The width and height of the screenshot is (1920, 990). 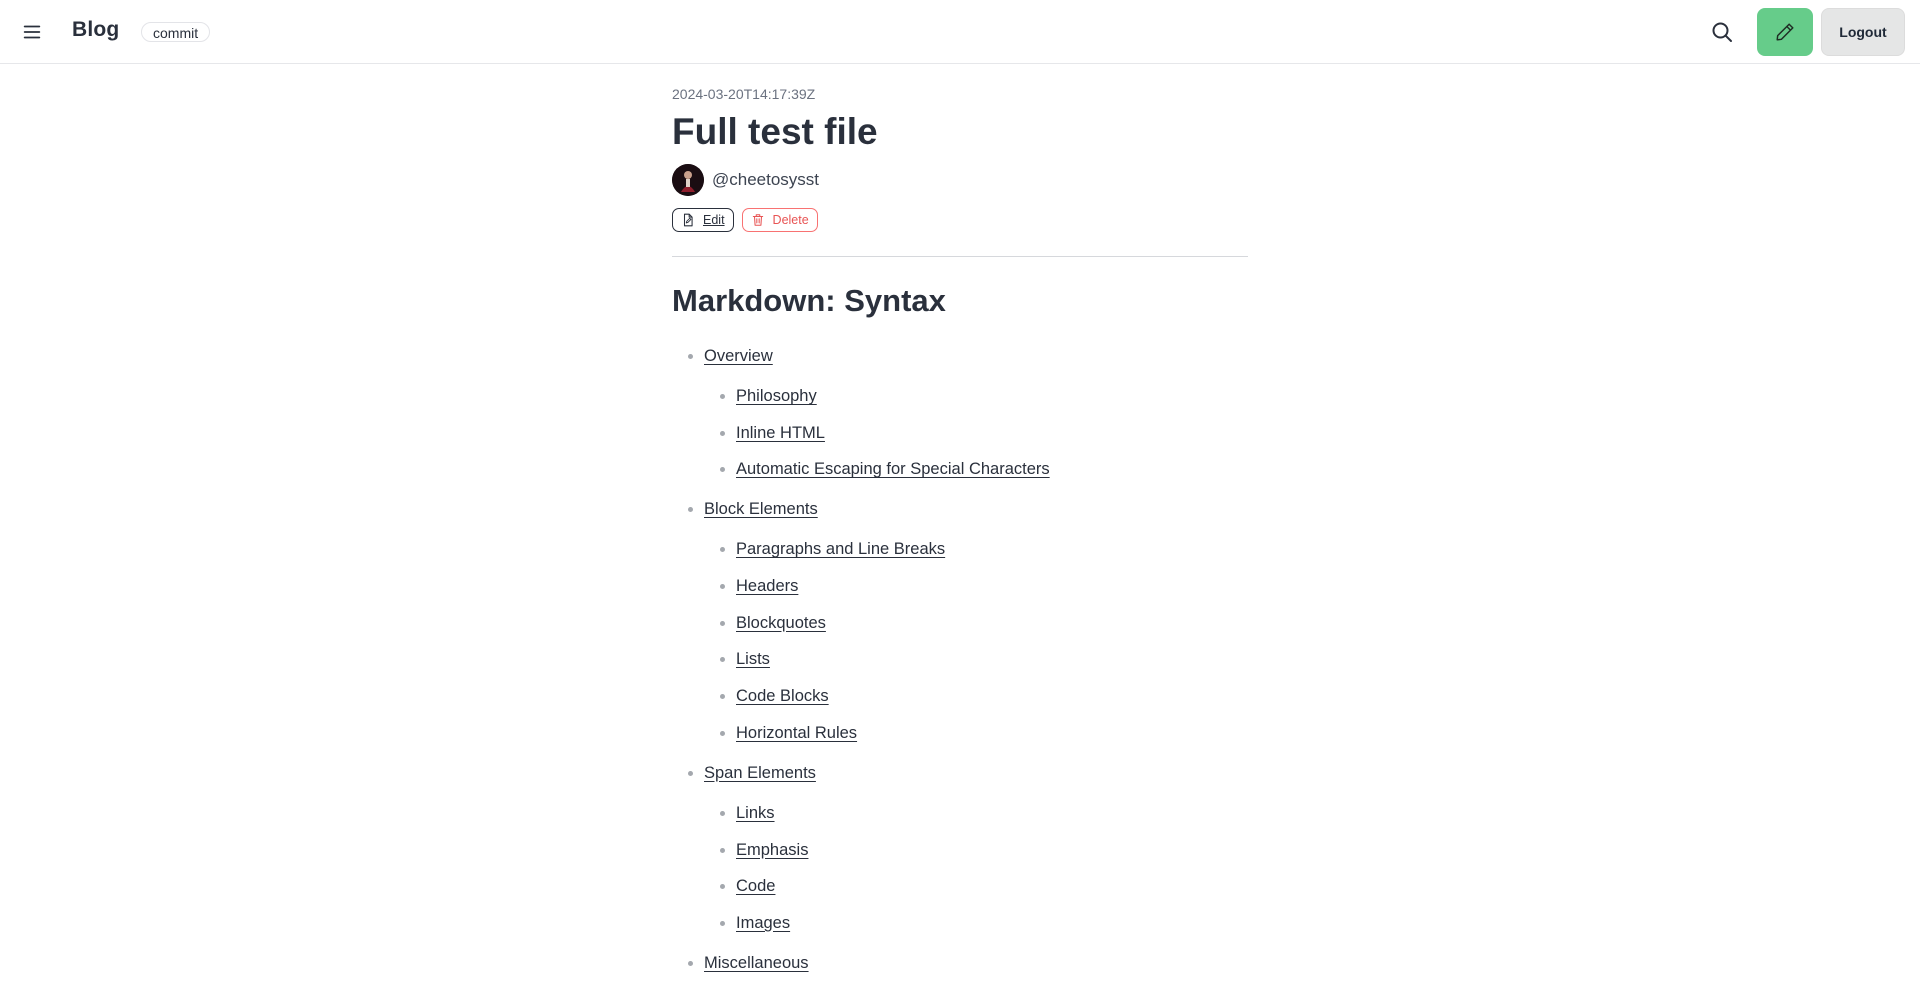 I want to click on toc-subitem: Blockquotes, so click(x=992, y=623).